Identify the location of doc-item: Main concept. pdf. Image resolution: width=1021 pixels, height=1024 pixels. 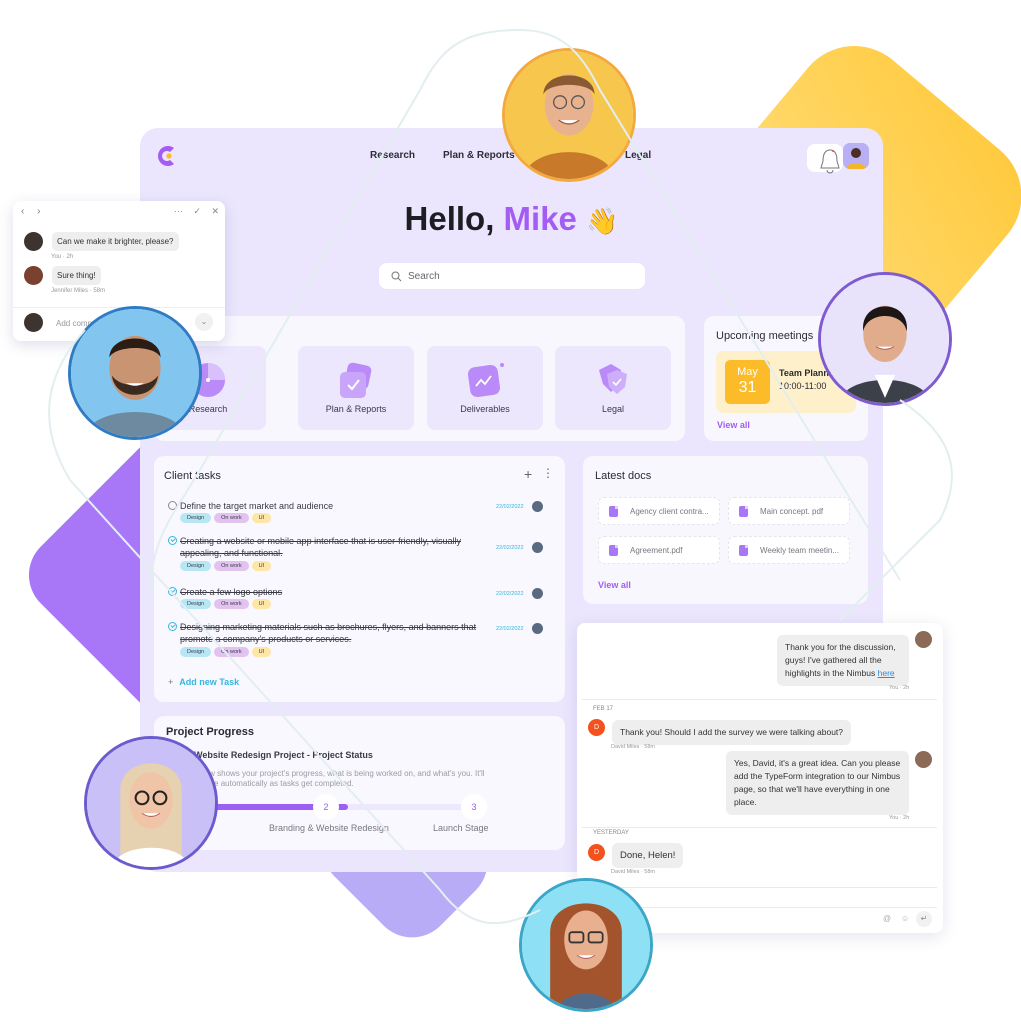
(789, 511).